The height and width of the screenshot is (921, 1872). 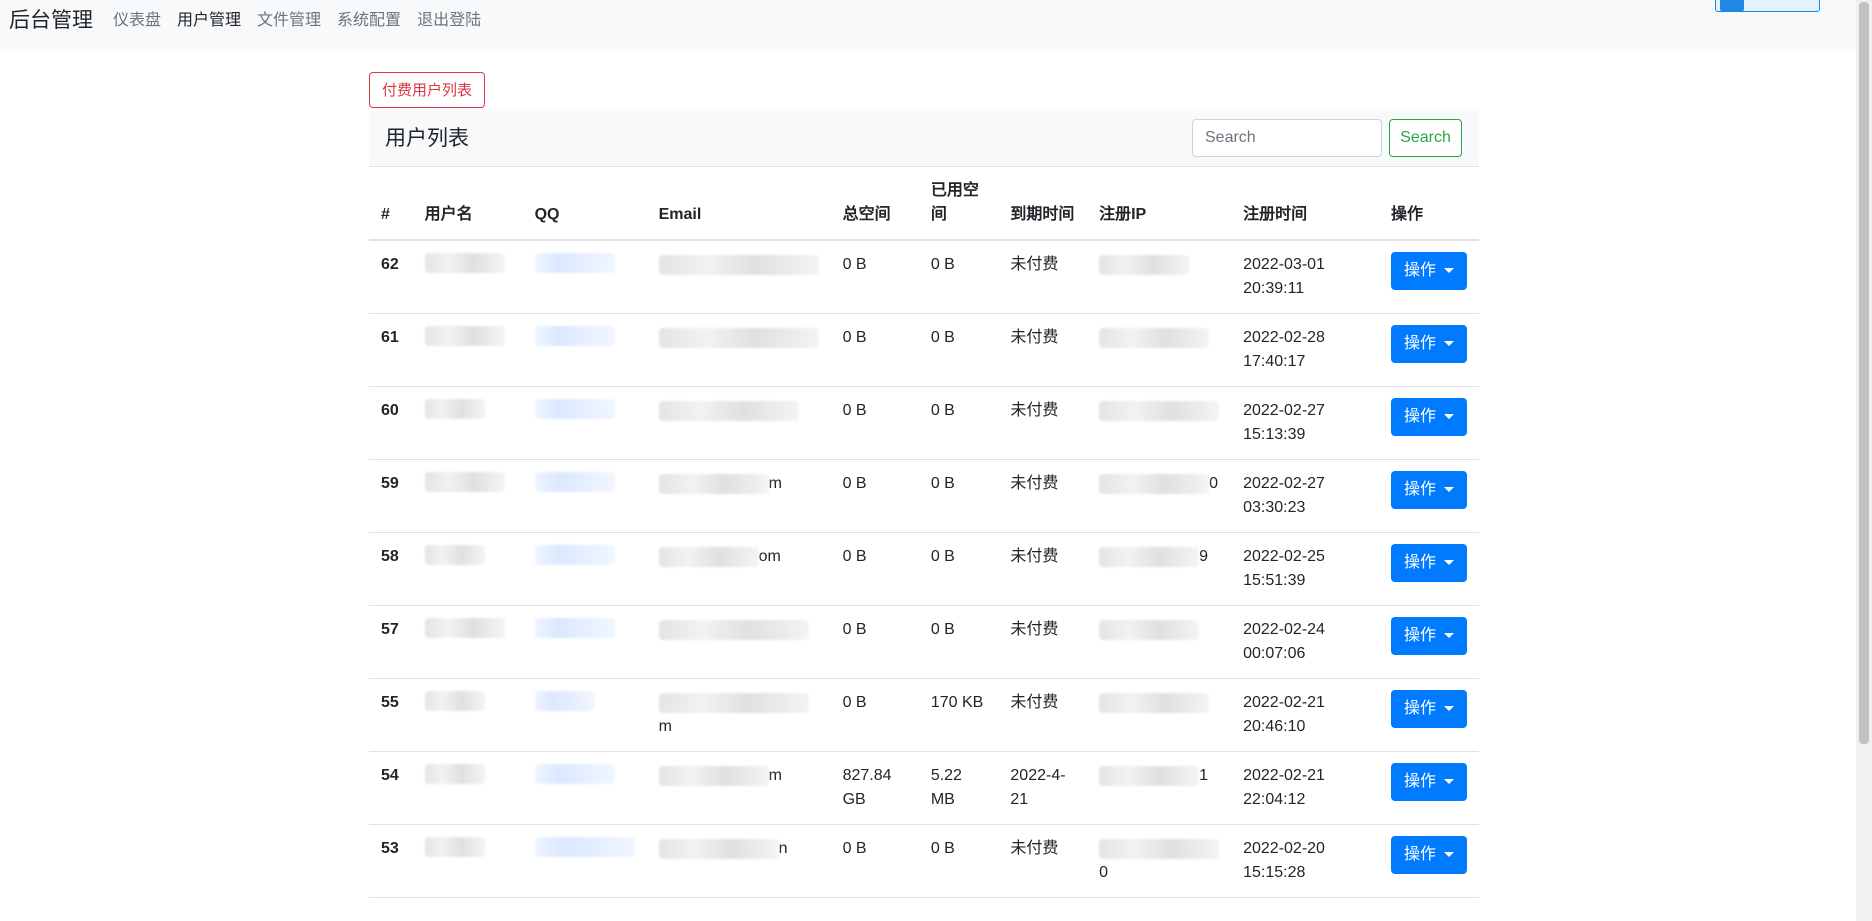 What do you see at coordinates (924, 277) in the screenshot?
I see `table-row: 62 0 B0 B 未付费 2022-03-01 20:39:11 操作` at bounding box center [924, 277].